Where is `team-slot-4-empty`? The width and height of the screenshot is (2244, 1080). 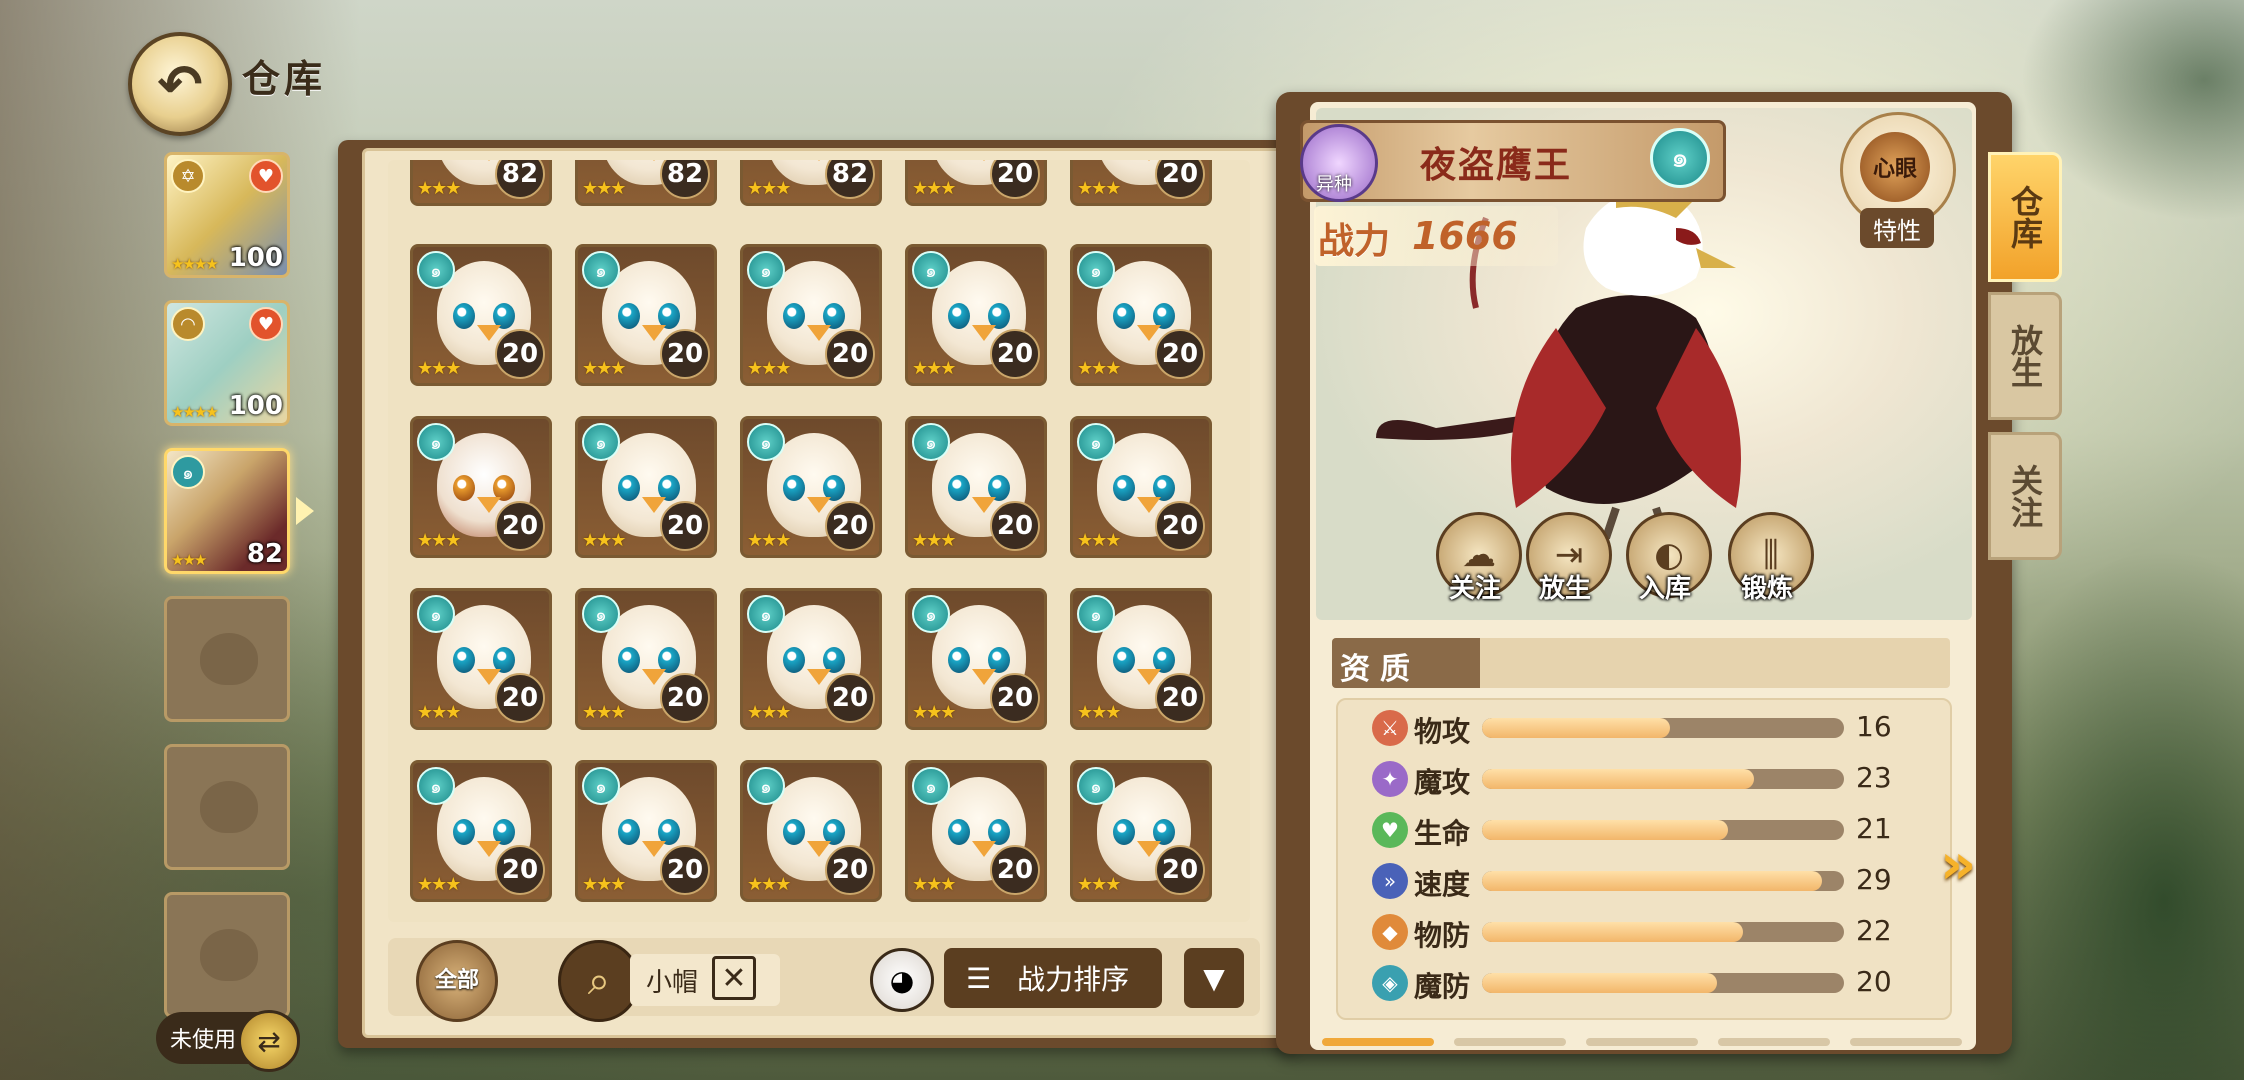 team-slot-4-empty is located at coordinates (227, 659).